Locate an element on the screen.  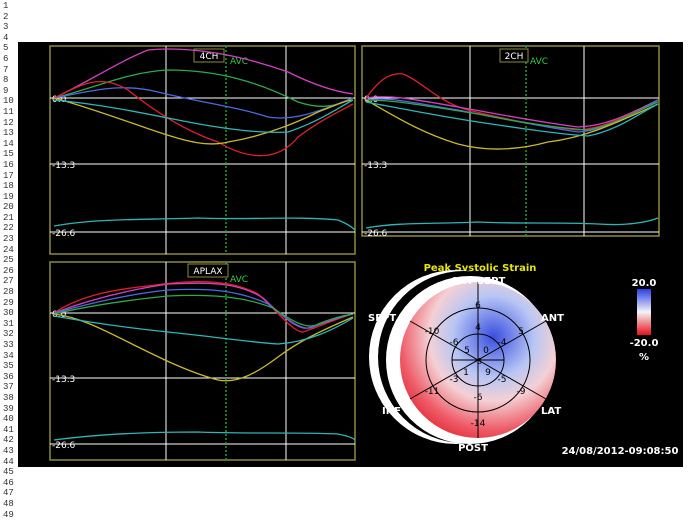
line-number: 35 is located at coordinates (8, 366).